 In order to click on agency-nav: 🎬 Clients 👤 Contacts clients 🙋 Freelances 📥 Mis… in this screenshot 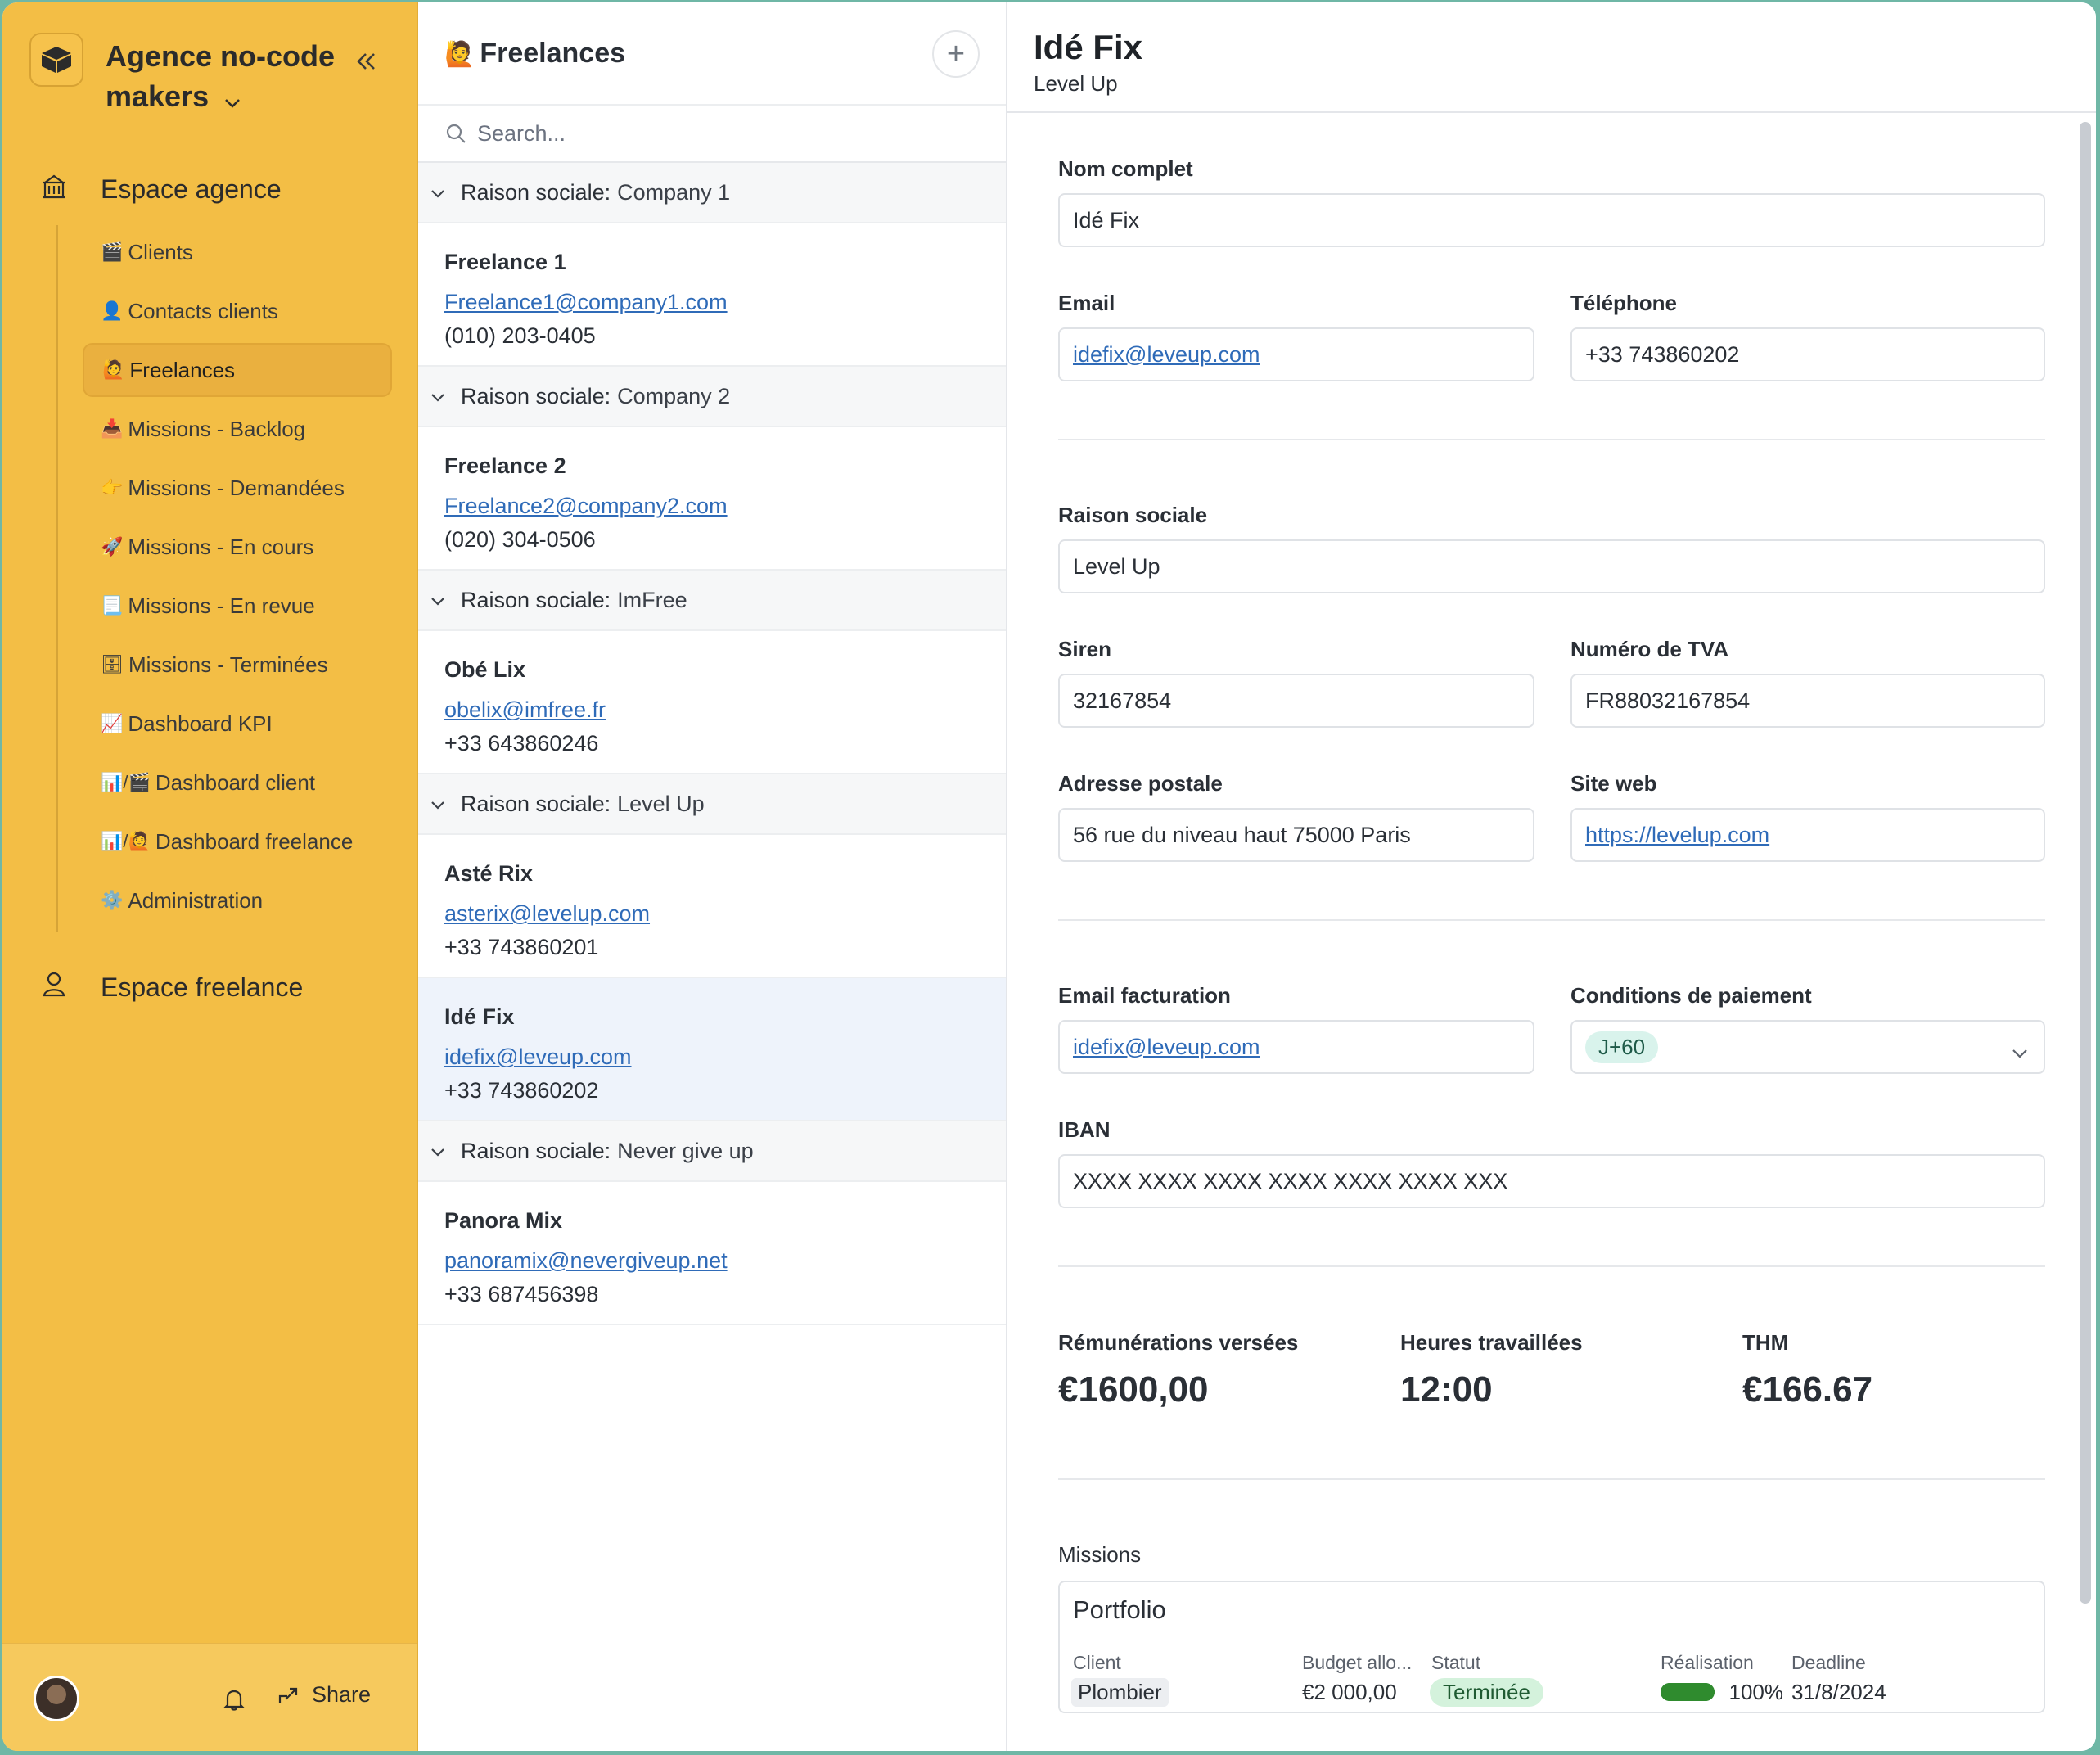, I will do `click(224, 578)`.